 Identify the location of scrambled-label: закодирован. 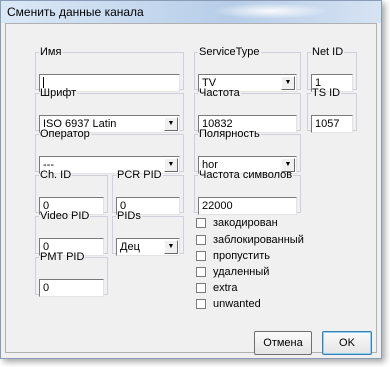
(245, 223).